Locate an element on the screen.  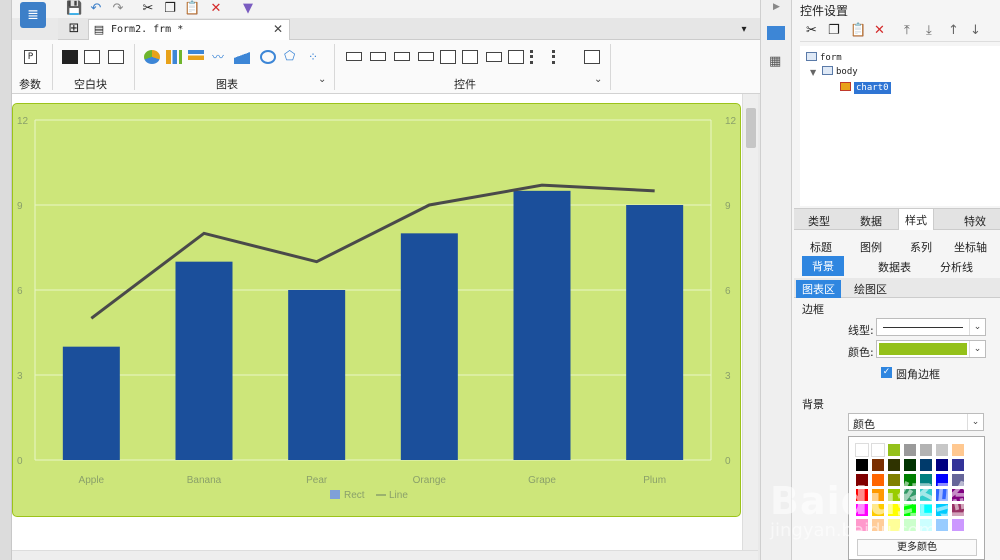
y-tick-label: 0 is located at coordinates (20, 461).